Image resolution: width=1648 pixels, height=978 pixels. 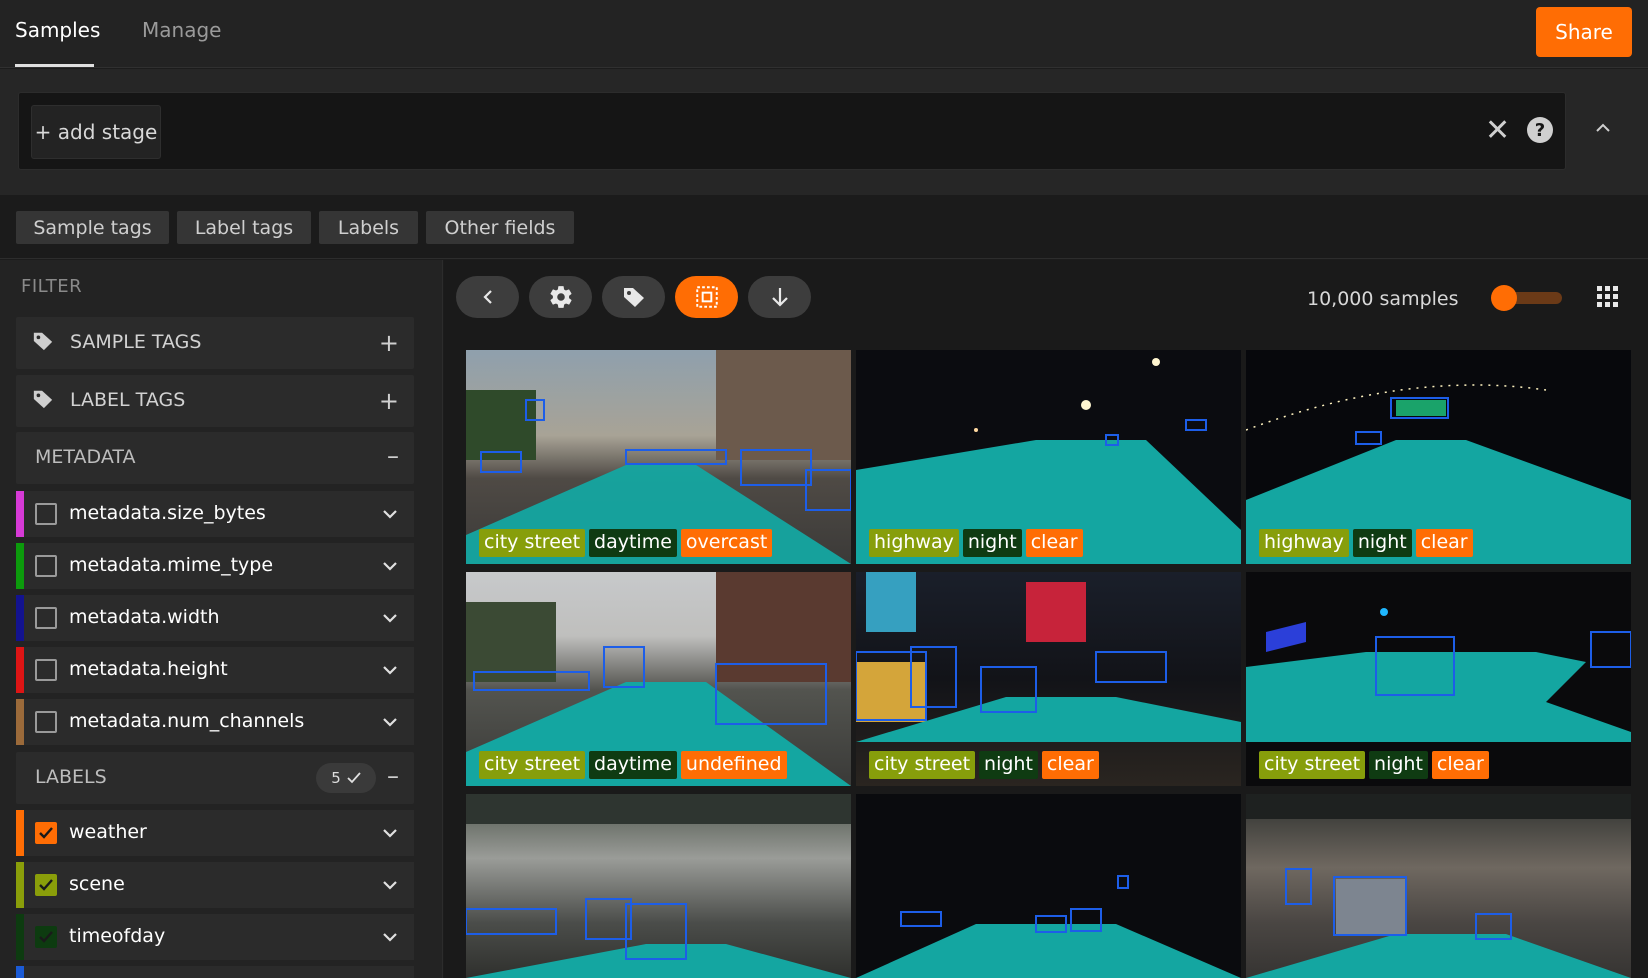 What do you see at coordinates (779, 297) in the screenshot?
I see `download-button` at bounding box center [779, 297].